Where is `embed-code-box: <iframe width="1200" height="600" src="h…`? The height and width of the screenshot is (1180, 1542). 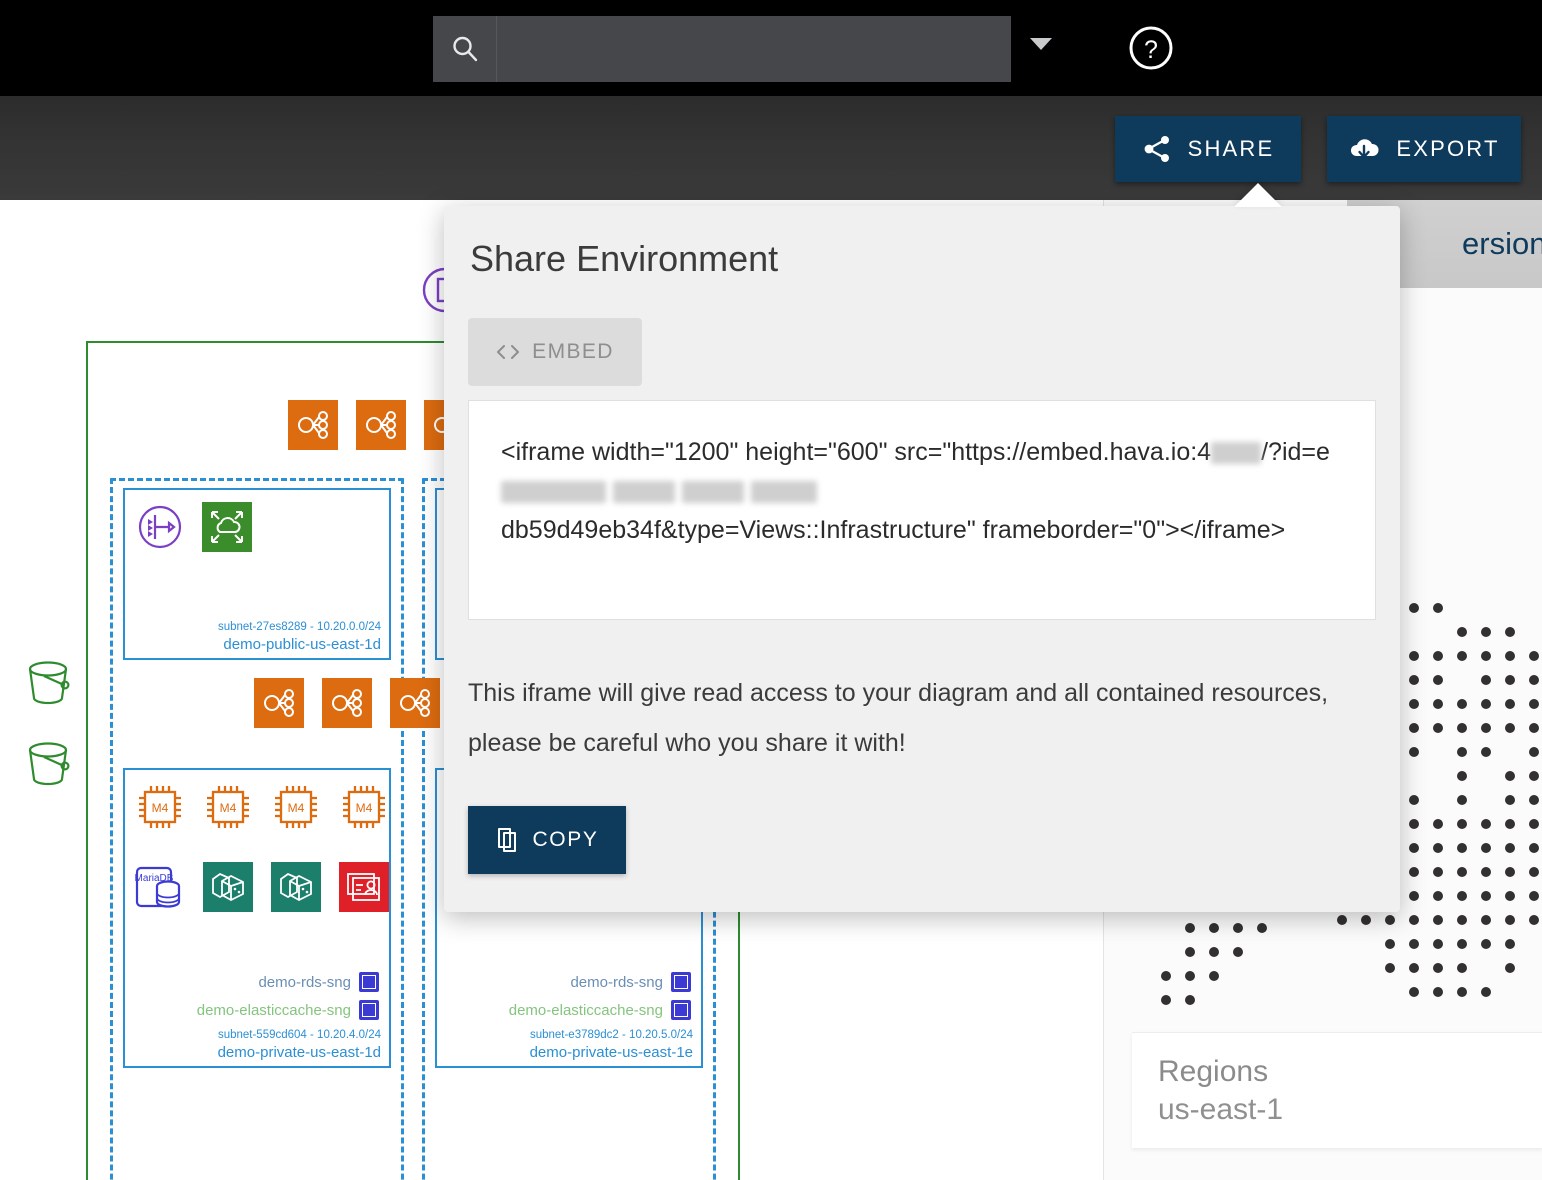 embed-code-box: <iframe width="1200" height="600" src="h… is located at coordinates (922, 510).